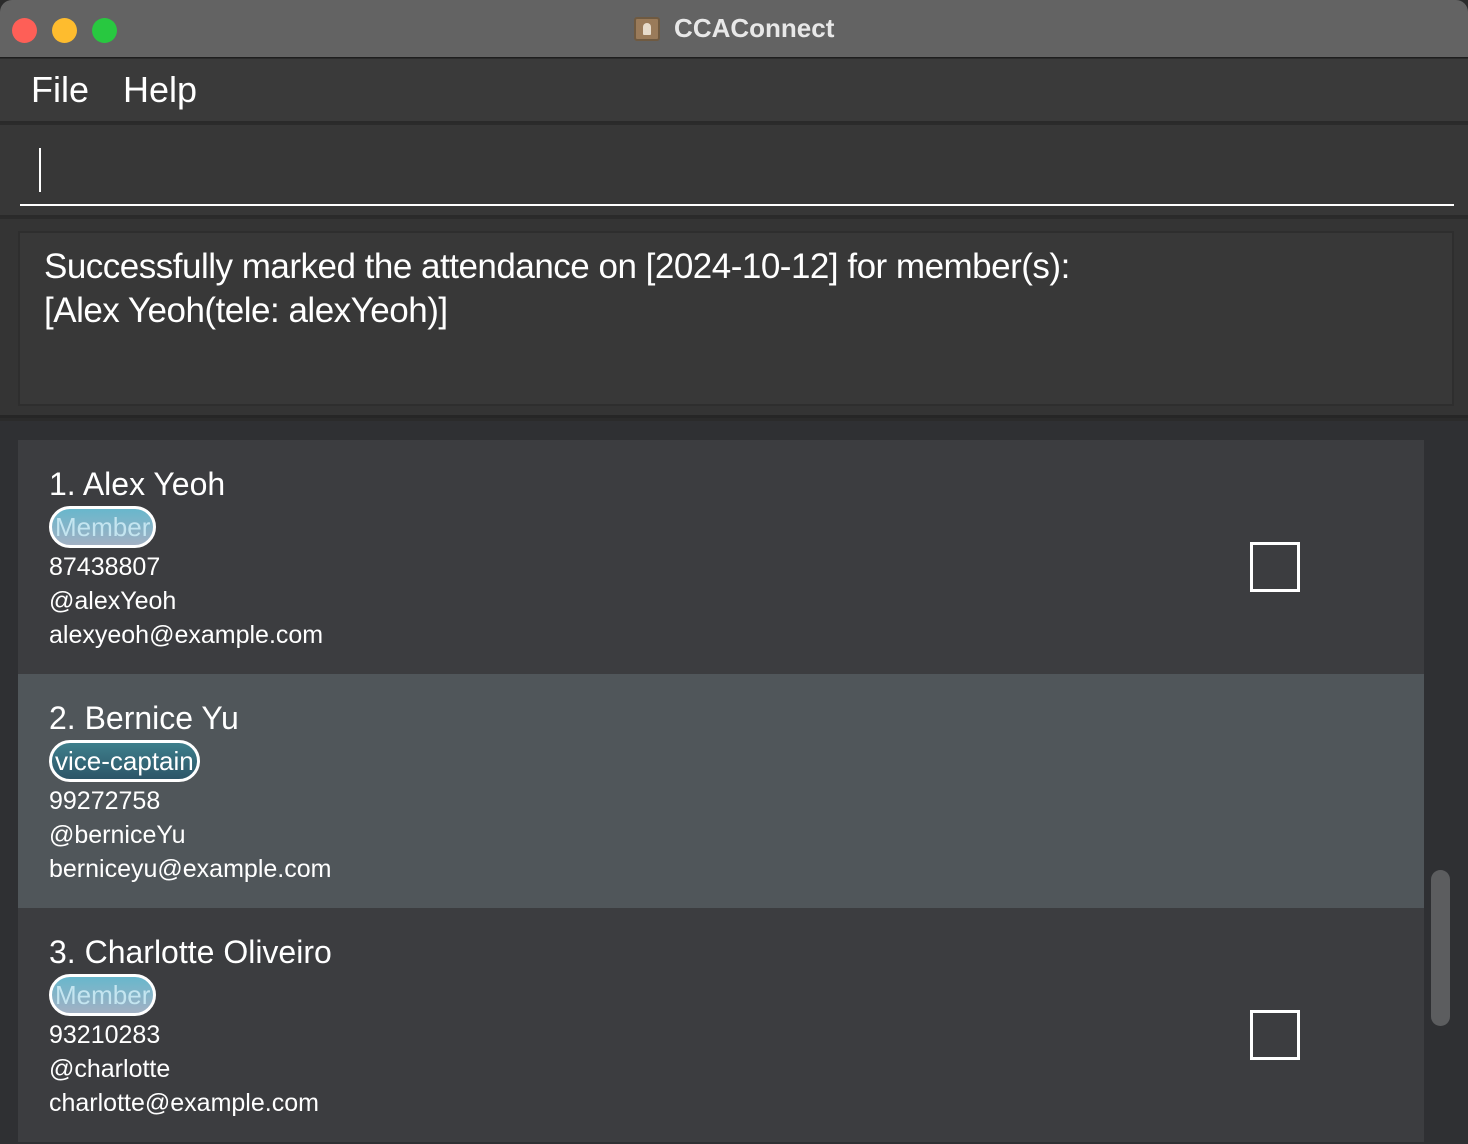 Image resolution: width=1468 pixels, height=1144 pixels. Describe the element at coordinates (117, 835) in the screenshot. I see `person-telegram: @berniceYu` at that location.